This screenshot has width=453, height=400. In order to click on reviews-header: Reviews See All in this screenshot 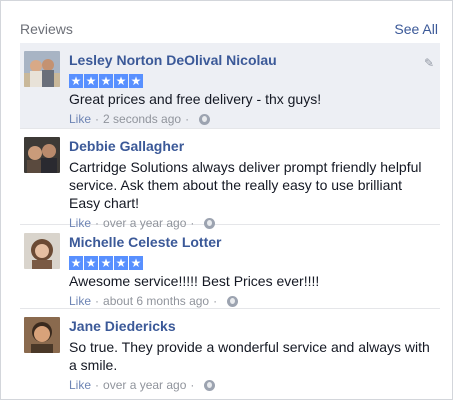, I will do `click(226, 22)`.